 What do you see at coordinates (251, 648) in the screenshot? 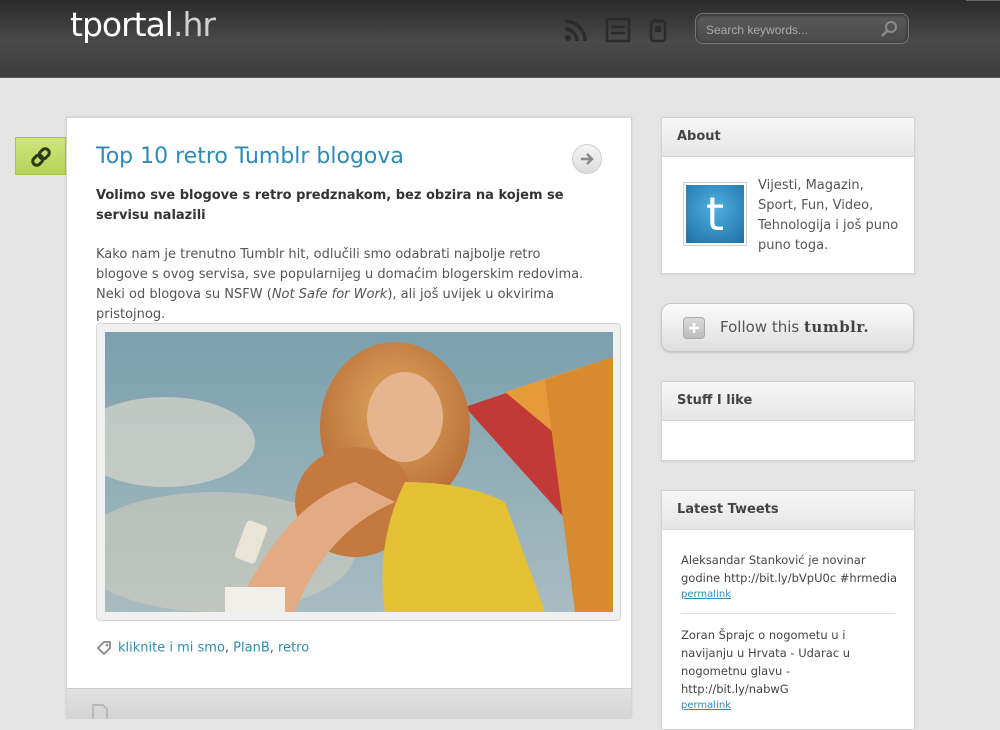
I see `tag-link: PlanB` at bounding box center [251, 648].